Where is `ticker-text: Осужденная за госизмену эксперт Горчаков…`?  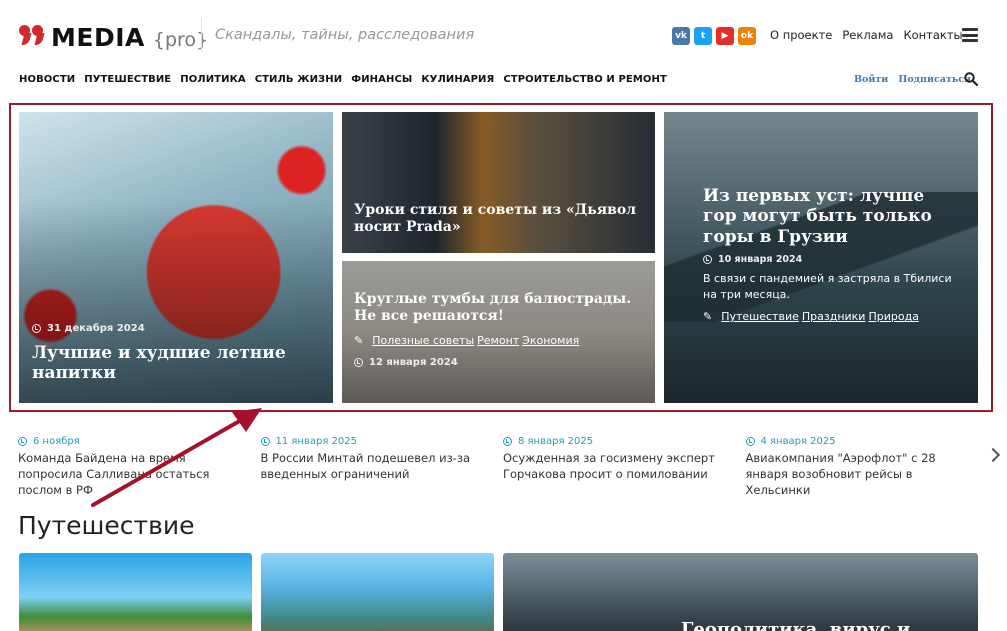
ticker-text: Осужденная за госизмену эксперт Горчаков… is located at coordinates (619, 466).